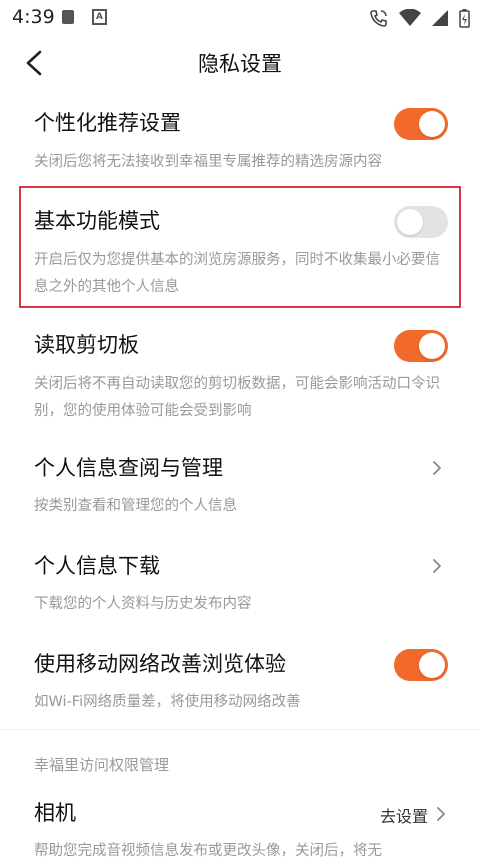  I want to click on setting-desc: 开启后仅为您提供基本的浏览房源服务，同时不收集最小必要信息之外的其他个人信息, so click(237, 273).